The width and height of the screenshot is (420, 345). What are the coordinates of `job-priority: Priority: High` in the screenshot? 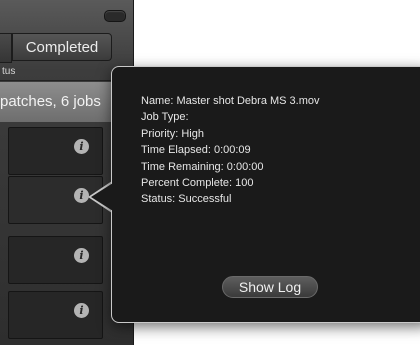 It's located at (172, 133).